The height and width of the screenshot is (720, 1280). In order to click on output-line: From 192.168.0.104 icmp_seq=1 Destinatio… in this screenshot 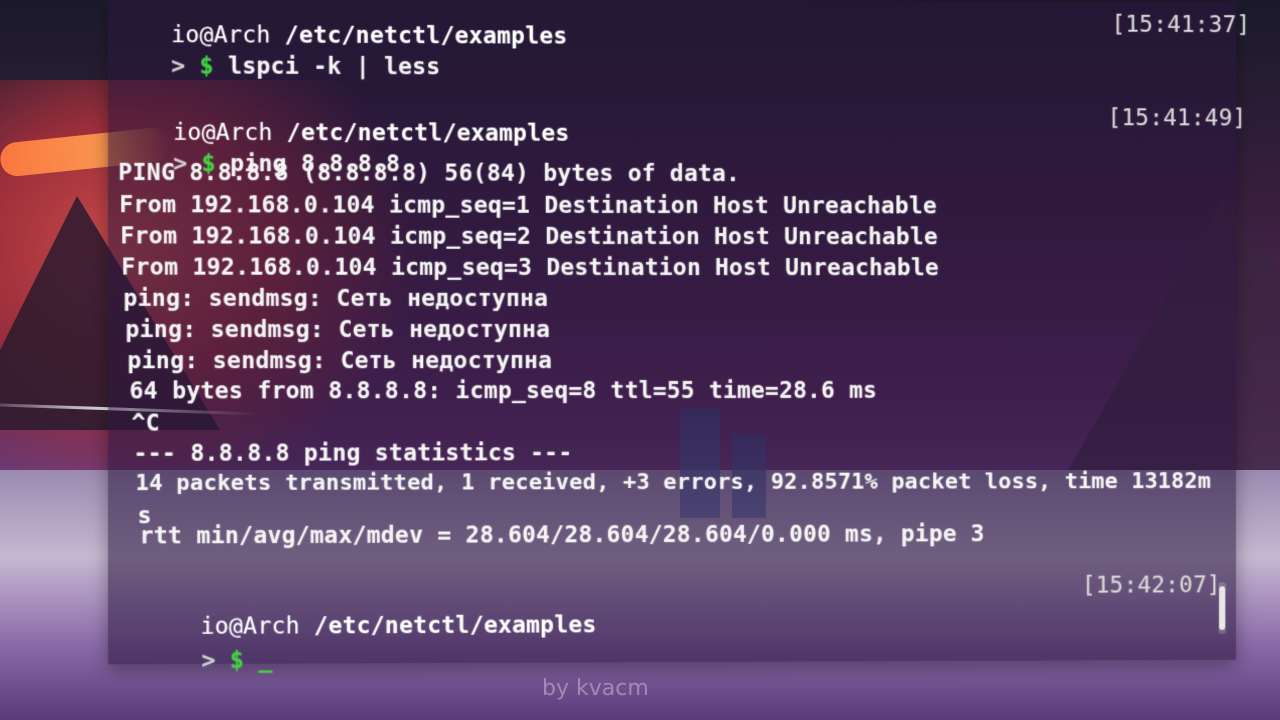, I will do `click(528, 206)`.